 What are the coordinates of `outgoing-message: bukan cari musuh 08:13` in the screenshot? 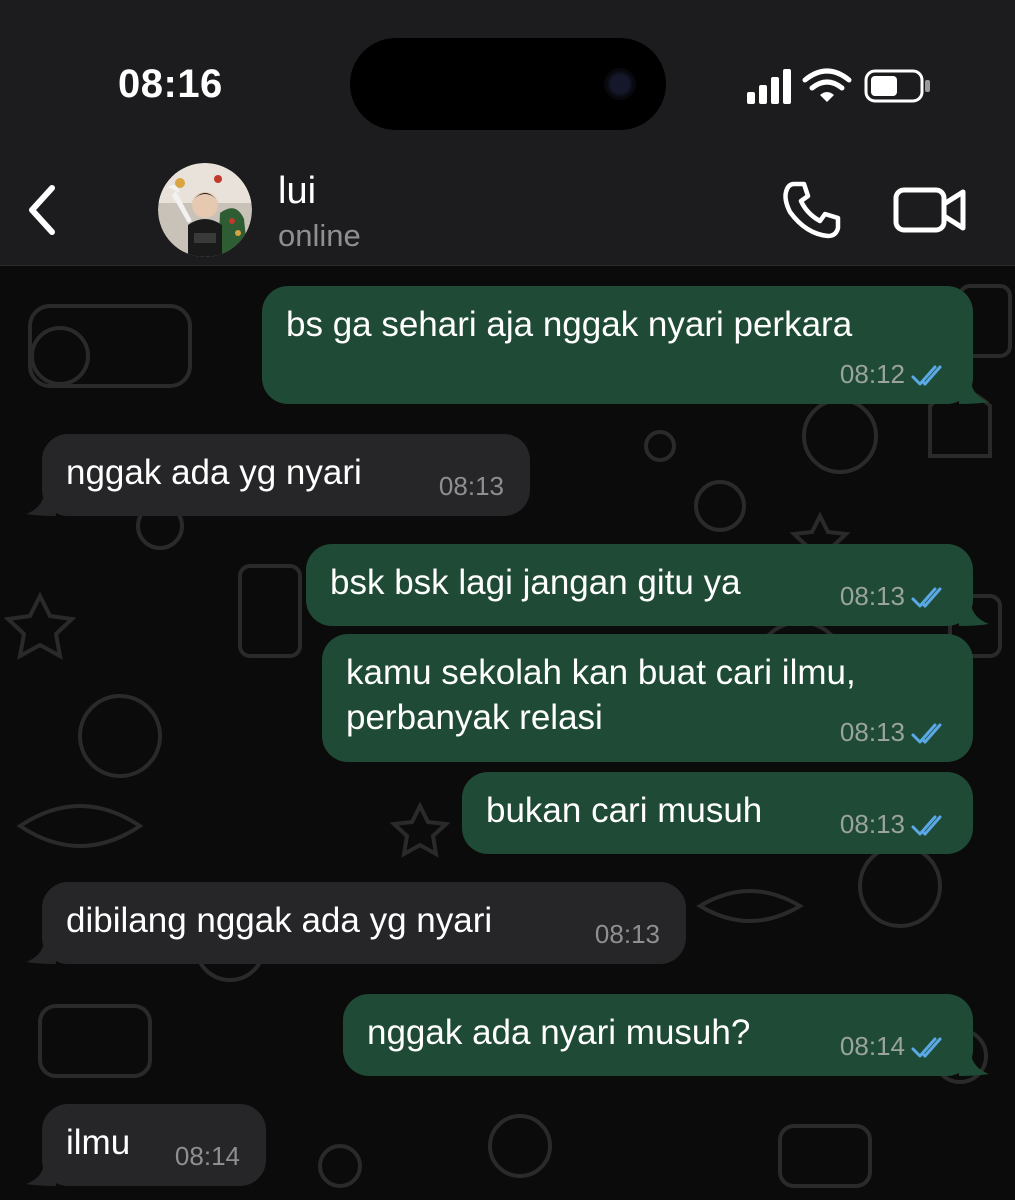 It's located at (717, 813).